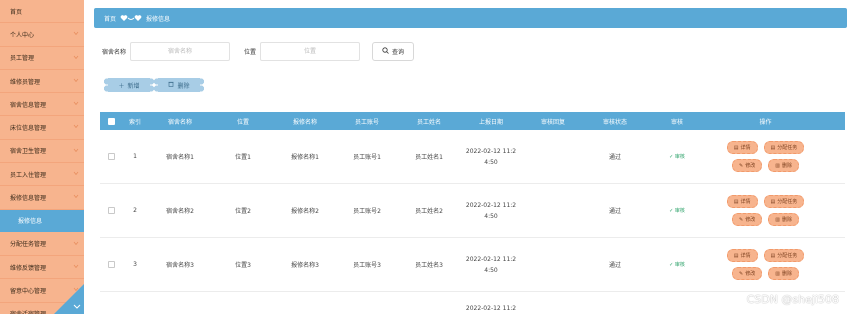 This screenshot has height=314, width=847. I want to click on select-all-checkbox, so click(111, 121).